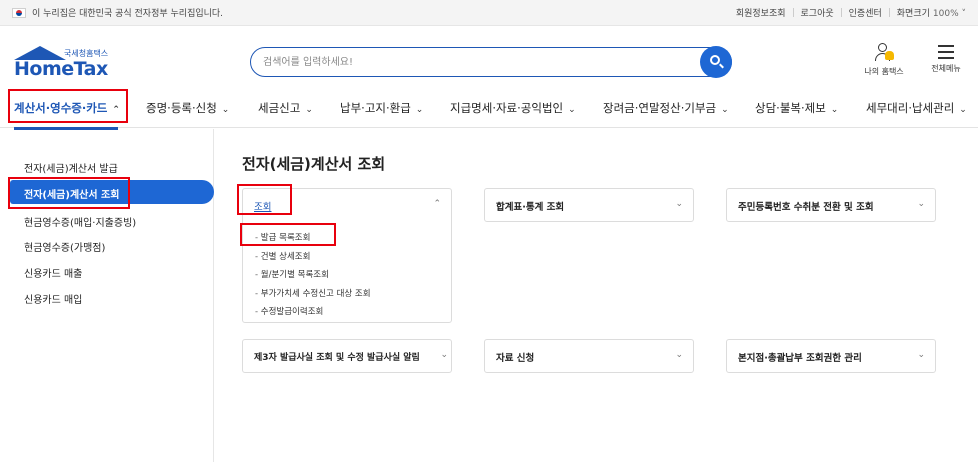  Describe the element at coordinates (64, 246) in the screenshot. I see `sidebar-item-cash-receipt-merchant: 현금영수증(가맹점)` at that location.